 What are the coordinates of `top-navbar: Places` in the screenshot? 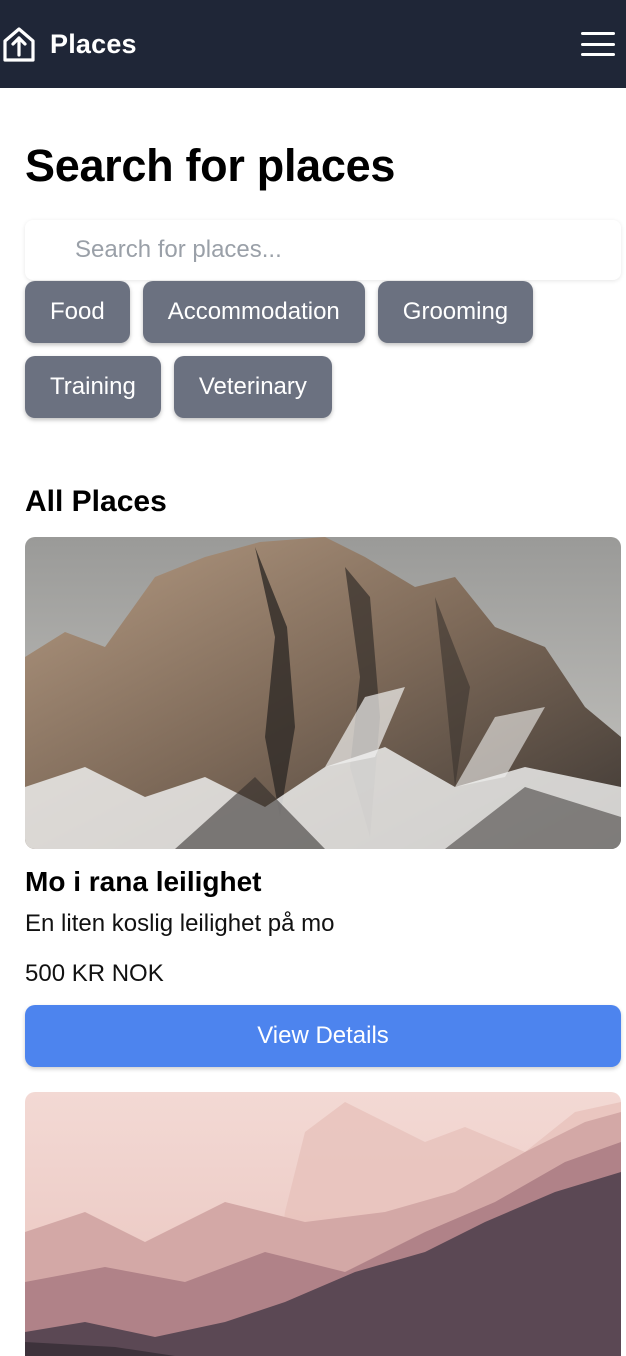 It's located at (313, 44).